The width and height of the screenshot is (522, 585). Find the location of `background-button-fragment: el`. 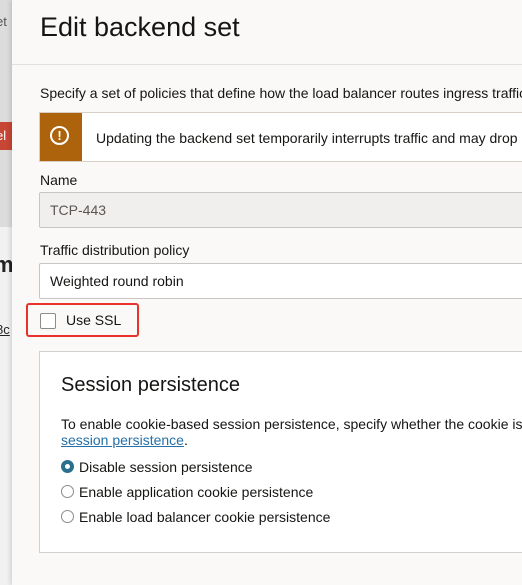

background-button-fragment: el is located at coordinates (6, 136).